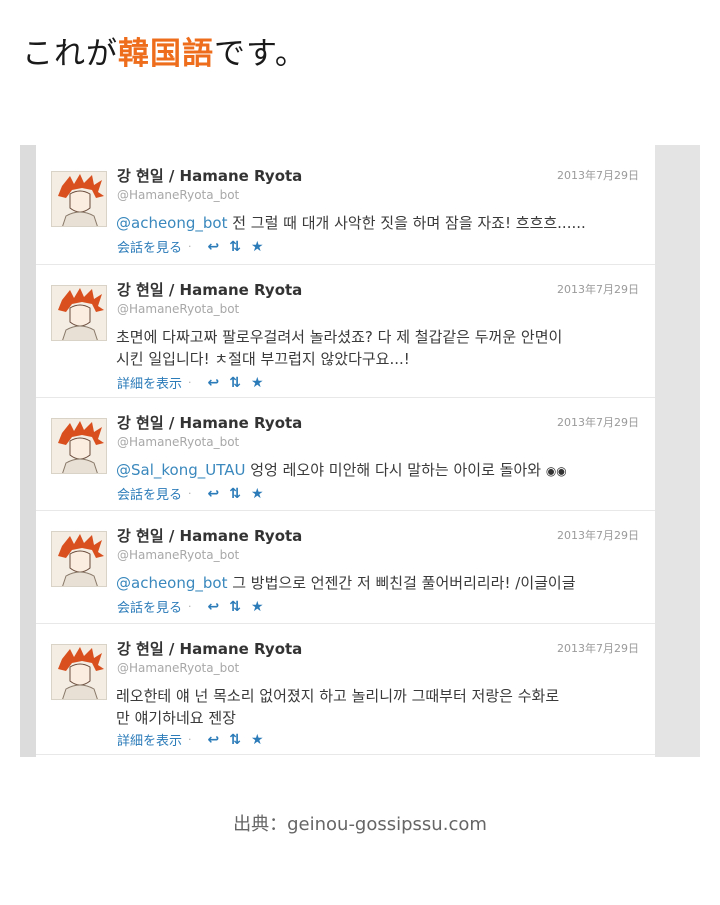  I want to click on source-caption: 出典：geinou-gossipssu.com, so click(360, 824).